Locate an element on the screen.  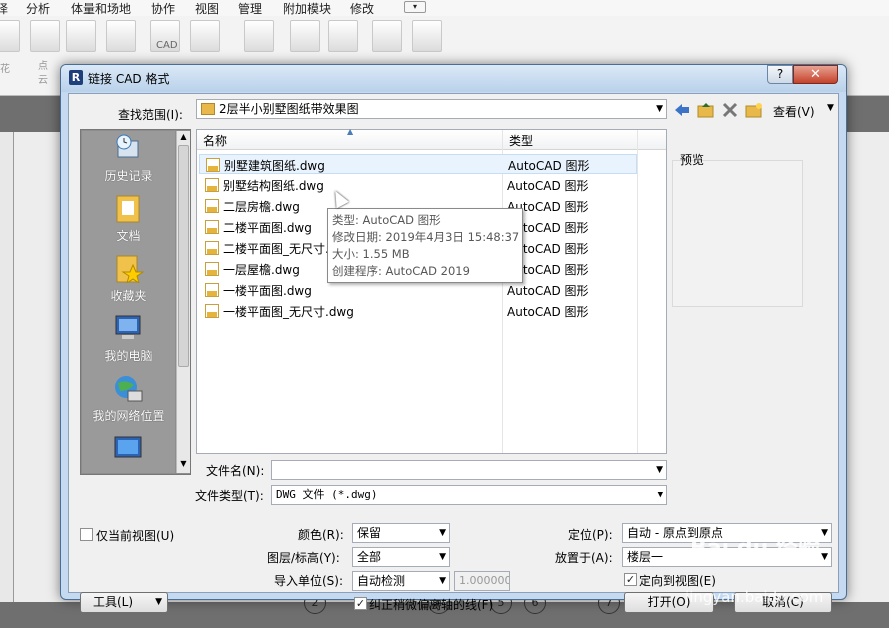
filename-input: ▼ is located at coordinates (469, 470).